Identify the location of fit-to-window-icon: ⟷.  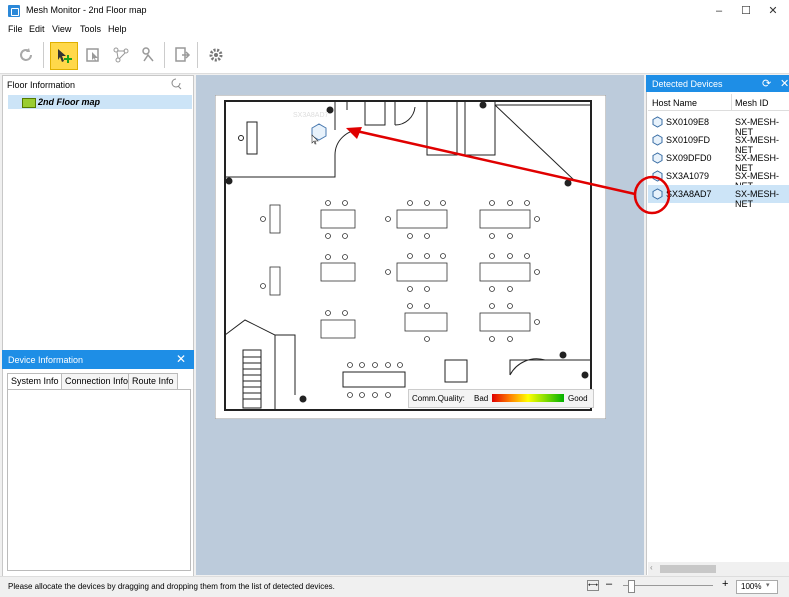
(593, 585).